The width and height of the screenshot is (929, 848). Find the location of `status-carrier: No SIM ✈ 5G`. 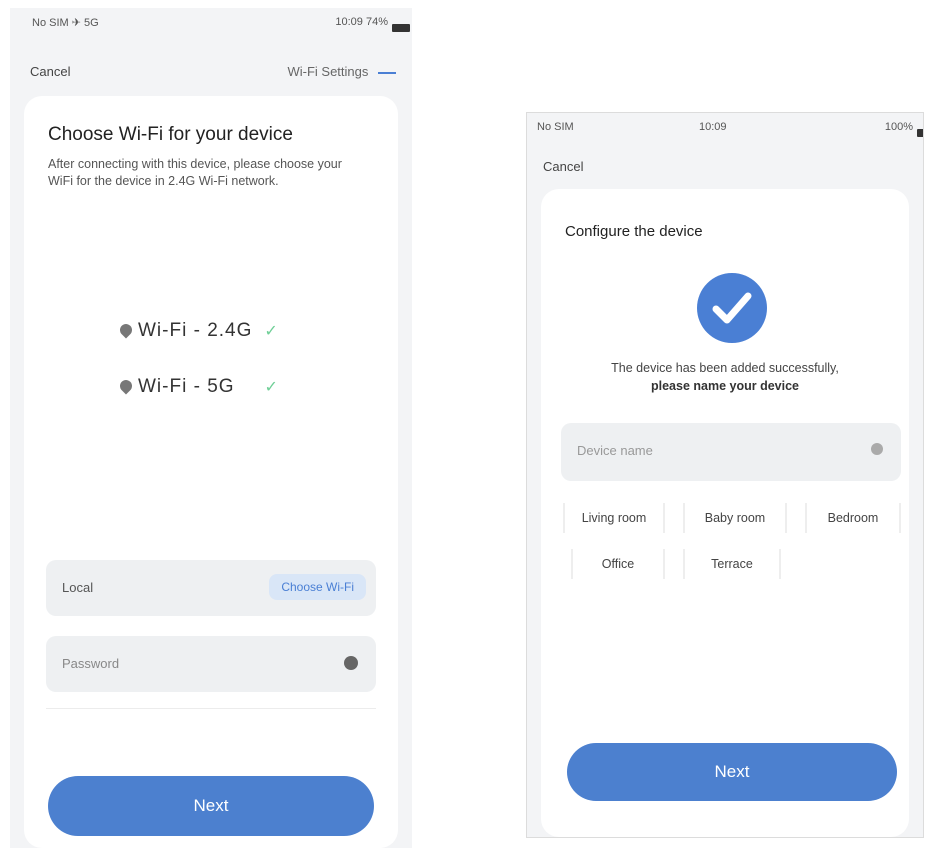

status-carrier: No SIM ✈ 5G is located at coordinates (65, 23).